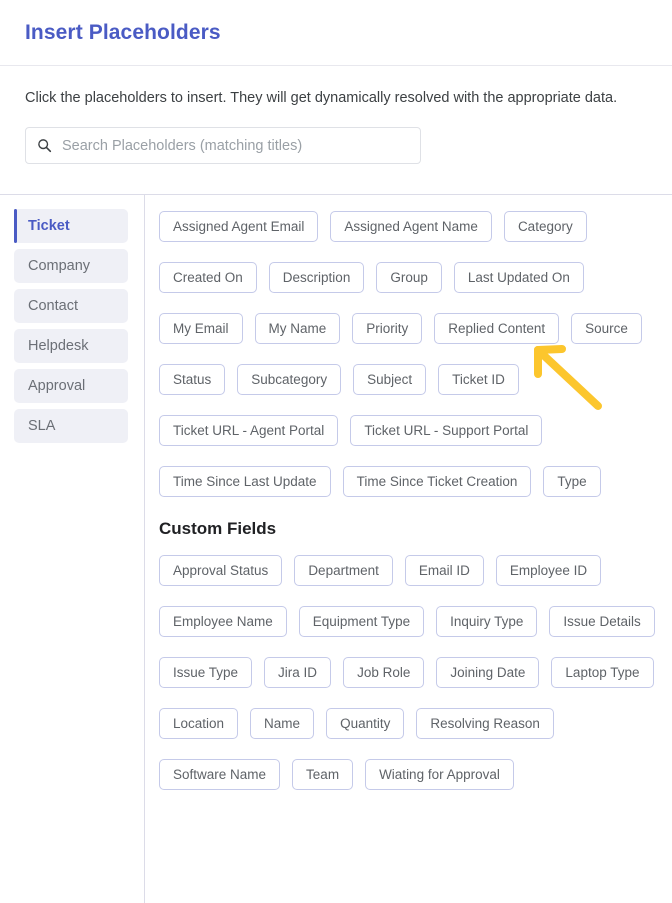  What do you see at coordinates (572, 481) in the screenshot?
I see `placeholder-chip-type: Type` at bounding box center [572, 481].